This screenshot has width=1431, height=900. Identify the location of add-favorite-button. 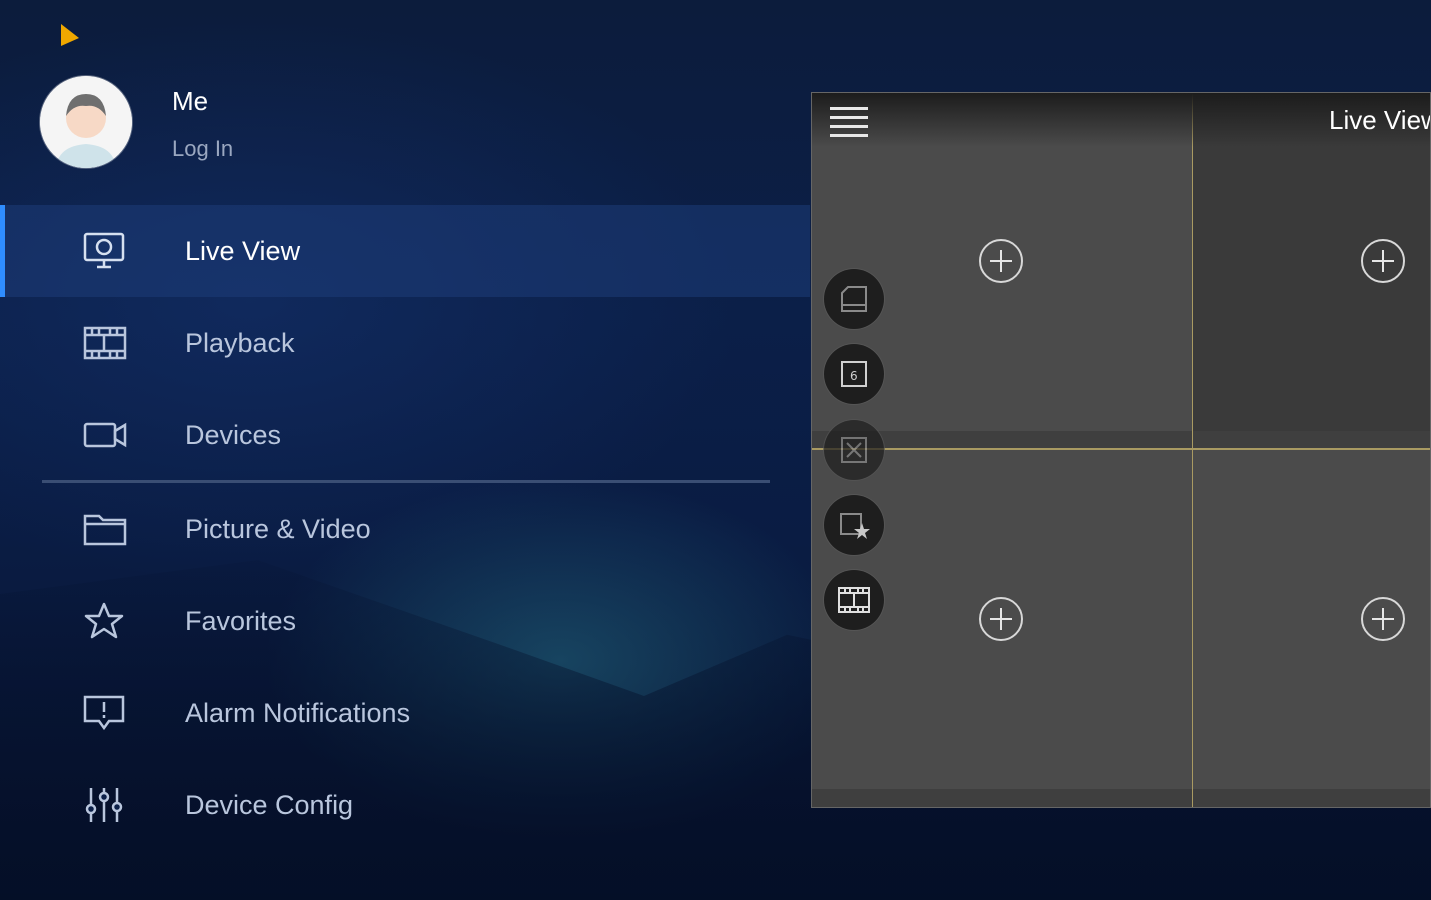
(854, 525).